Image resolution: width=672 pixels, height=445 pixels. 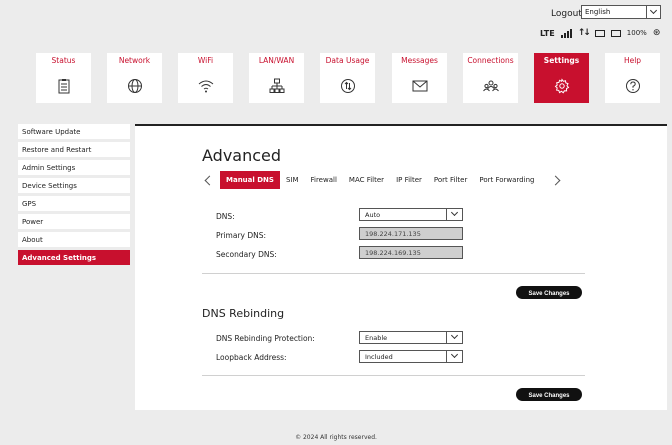 What do you see at coordinates (347, 86) in the screenshot?
I see `data-usage-icon` at bounding box center [347, 86].